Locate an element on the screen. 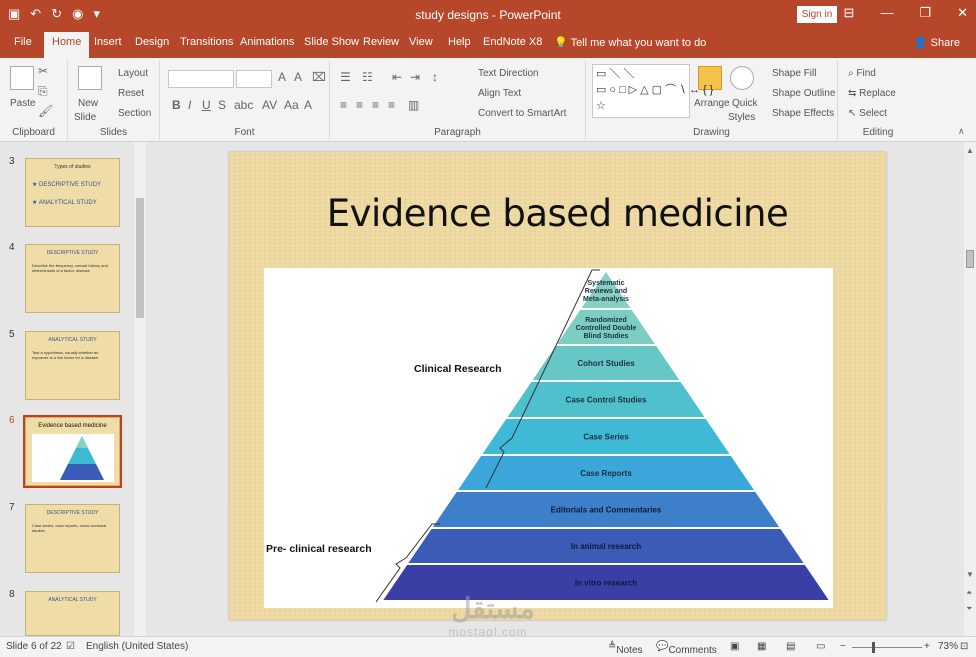  tab-animations: Animations is located at coordinates (267, 42).